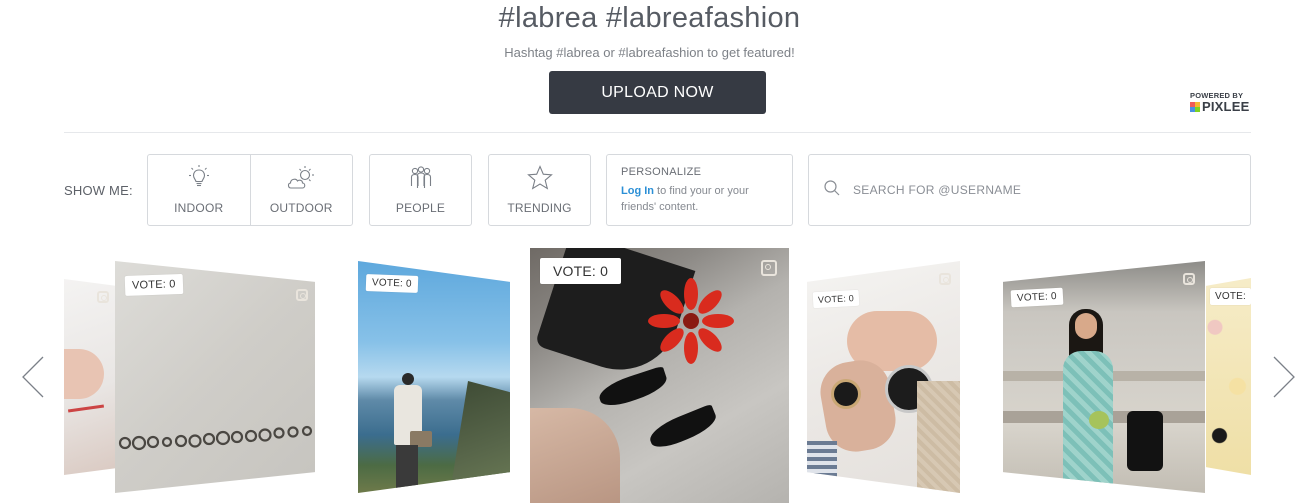 Image resolution: width=1299 pixels, height=503 pixels. What do you see at coordinates (657, 92) in the screenshot?
I see `upload-now-button: UPLOAD NOW` at bounding box center [657, 92].